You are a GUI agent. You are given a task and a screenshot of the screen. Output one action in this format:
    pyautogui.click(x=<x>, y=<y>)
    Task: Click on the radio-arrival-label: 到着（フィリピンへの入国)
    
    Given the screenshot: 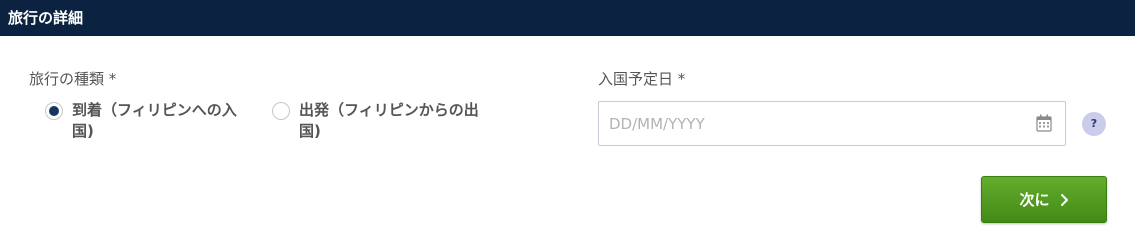 What is the action you would take?
    pyautogui.click(x=162, y=121)
    